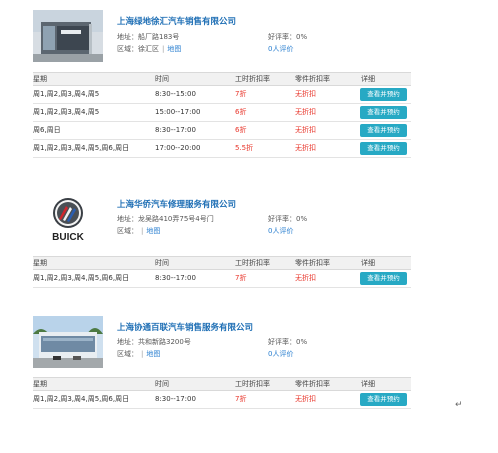 This screenshot has height=453, width=498. I want to click on dealer-address-3: 地址：共和新路3200号, so click(154, 342).